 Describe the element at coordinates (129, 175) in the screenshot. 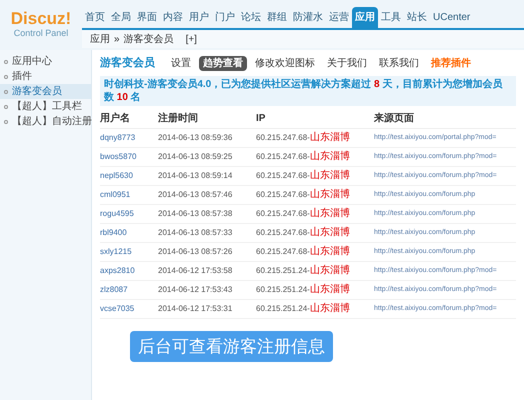

I see `username-link: nepl5630` at that location.